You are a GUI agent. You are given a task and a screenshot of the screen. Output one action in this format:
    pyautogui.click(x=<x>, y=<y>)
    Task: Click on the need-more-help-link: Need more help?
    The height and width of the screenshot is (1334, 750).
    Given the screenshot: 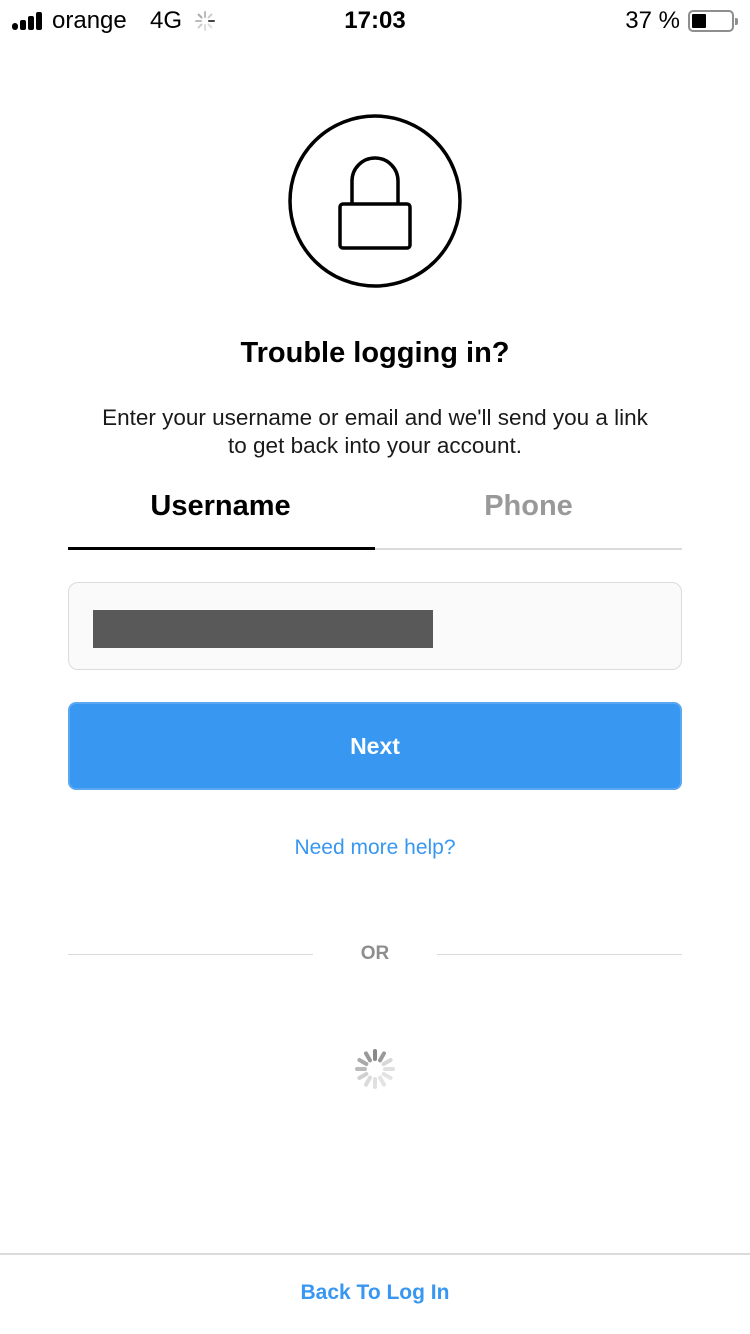 What is the action you would take?
    pyautogui.click(x=375, y=848)
    